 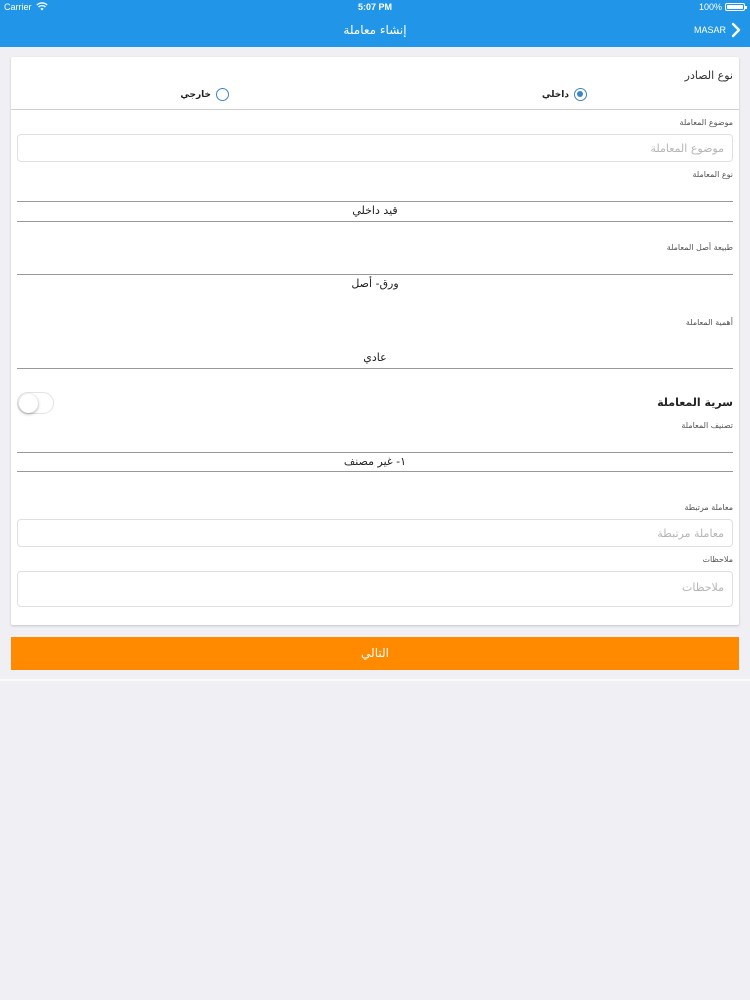 I want to click on chevron-right-icon, so click(x=736, y=30).